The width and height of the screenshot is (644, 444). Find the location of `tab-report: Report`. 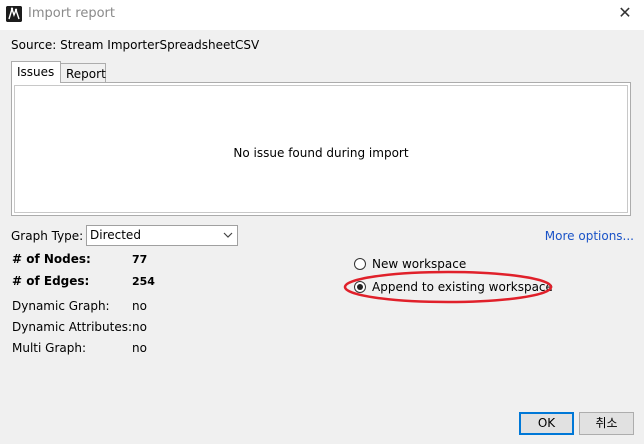

tab-report: Report is located at coordinates (83, 73).